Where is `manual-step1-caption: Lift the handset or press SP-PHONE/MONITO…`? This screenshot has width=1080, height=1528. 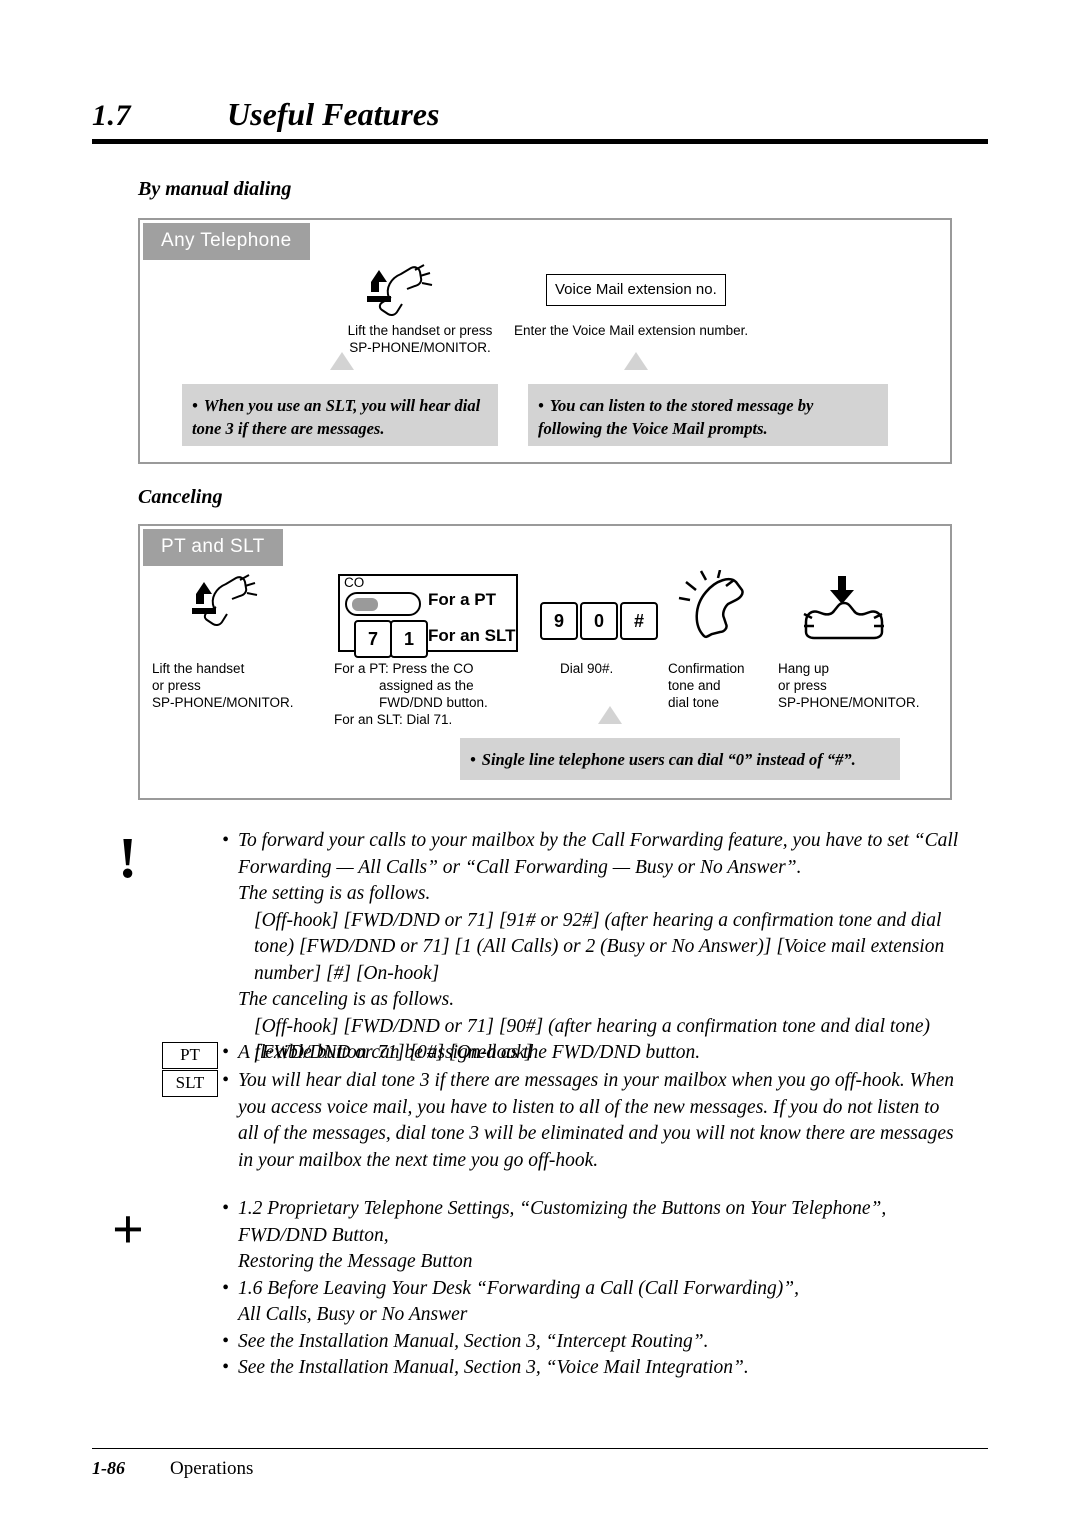
manual-step1-caption: Lift the handset or press SP-PHONE/MONITO… is located at coordinates (420, 339).